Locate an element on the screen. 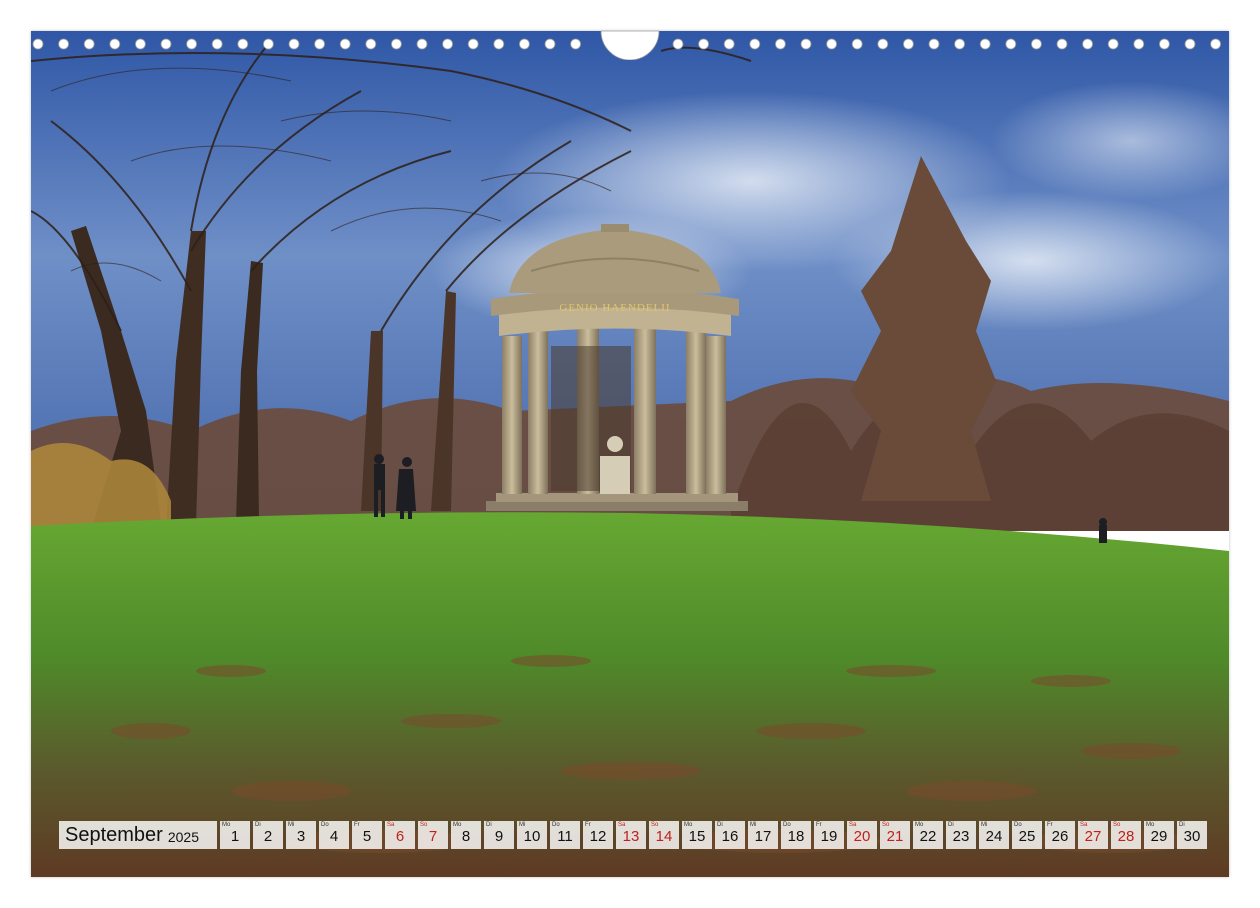 The image size is (1260, 908). day-number: 20 is located at coordinates (862, 836).